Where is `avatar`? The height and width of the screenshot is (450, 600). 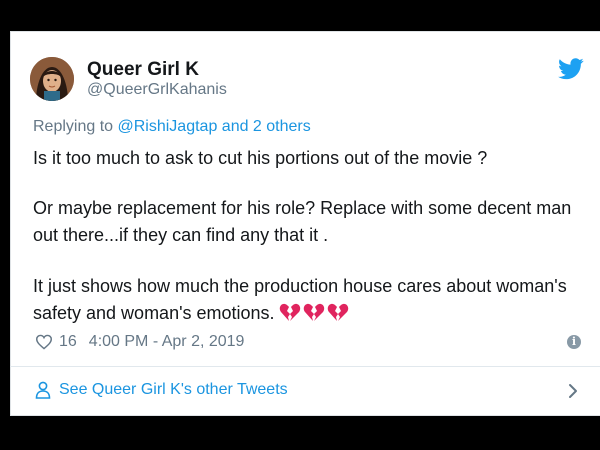 avatar is located at coordinates (52, 79).